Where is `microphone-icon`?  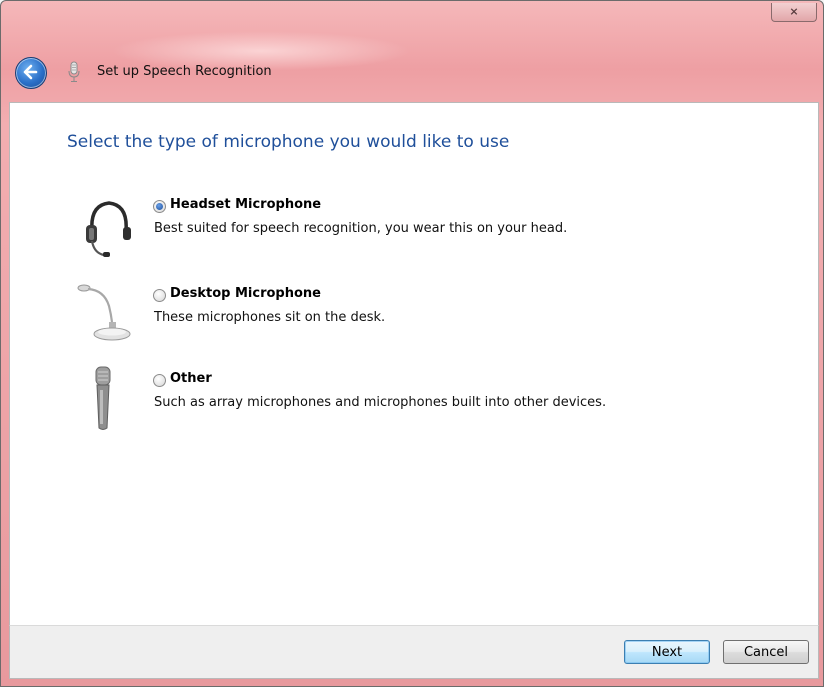 microphone-icon is located at coordinates (74, 71).